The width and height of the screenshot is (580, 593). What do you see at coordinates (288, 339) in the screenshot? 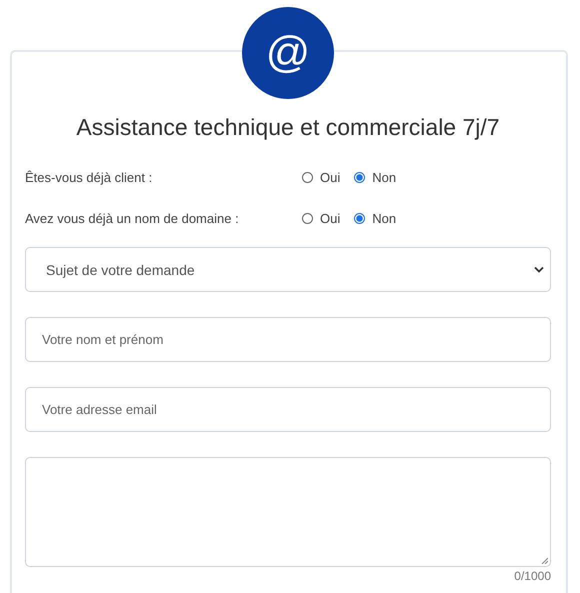
I see `text-field: Votre nom et prénom` at bounding box center [288, 339].